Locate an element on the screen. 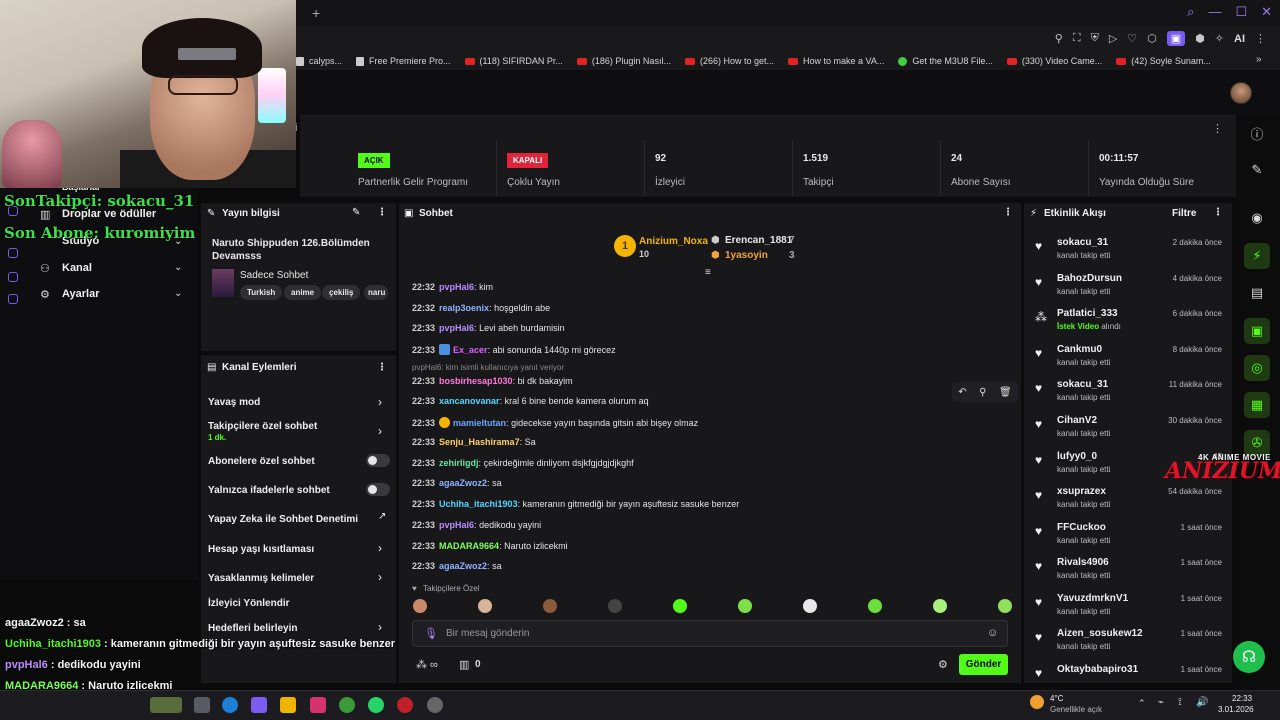  message-username: Senju_Hashirama7 is located at coordinates (479, 442).